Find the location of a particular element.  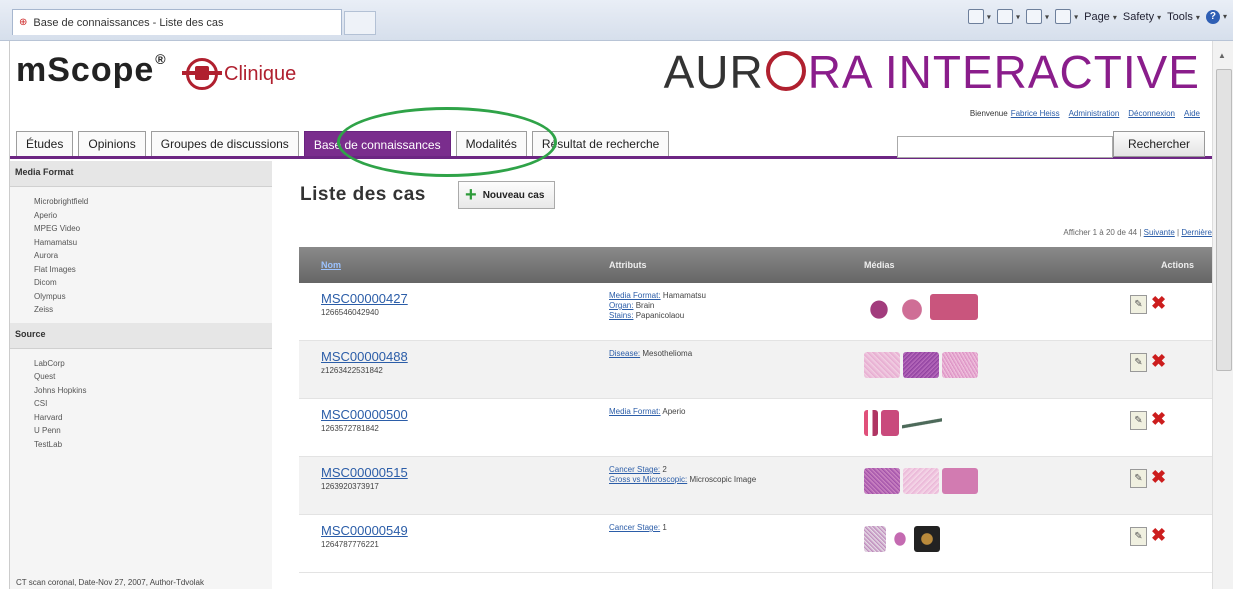

browser-tab-title: Base de connaissances - Liste des cas is located at coordinates (128, 22).